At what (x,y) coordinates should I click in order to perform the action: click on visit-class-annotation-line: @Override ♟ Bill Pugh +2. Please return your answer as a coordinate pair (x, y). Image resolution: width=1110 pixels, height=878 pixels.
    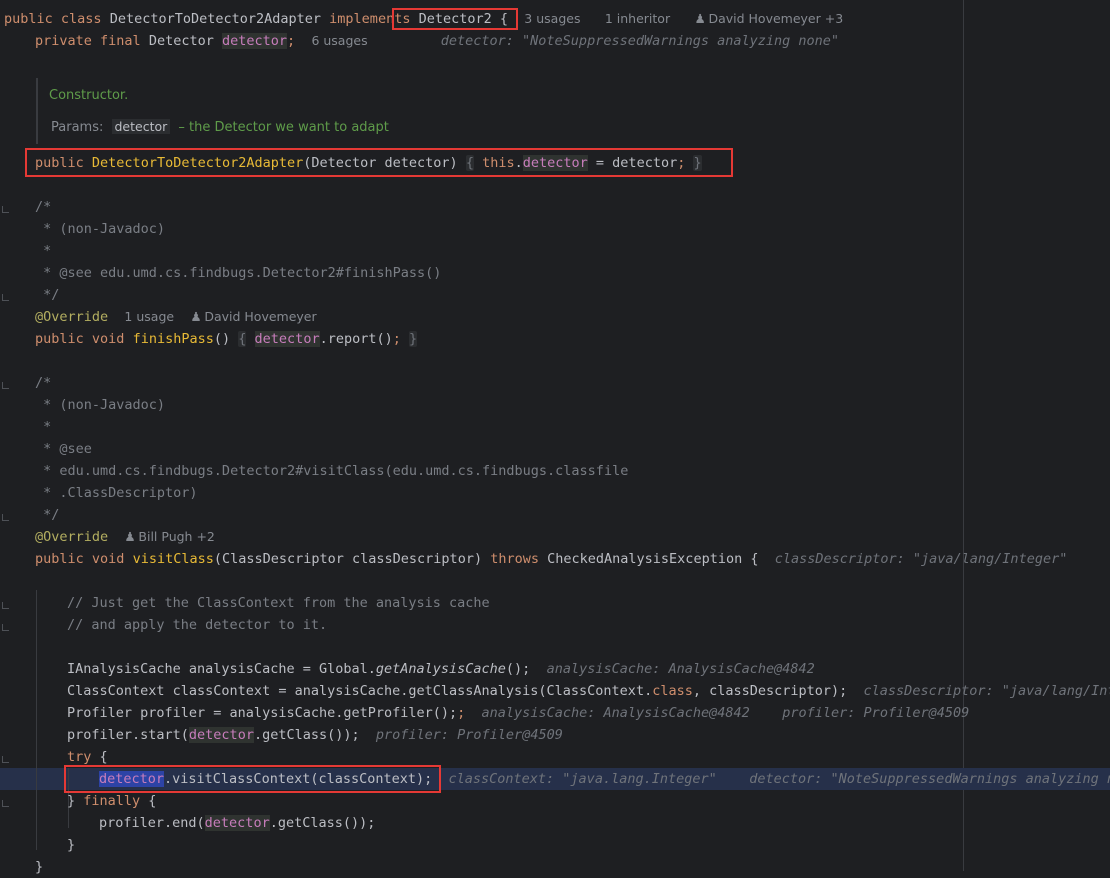
    Looking at the image, I should click on (125, 537).